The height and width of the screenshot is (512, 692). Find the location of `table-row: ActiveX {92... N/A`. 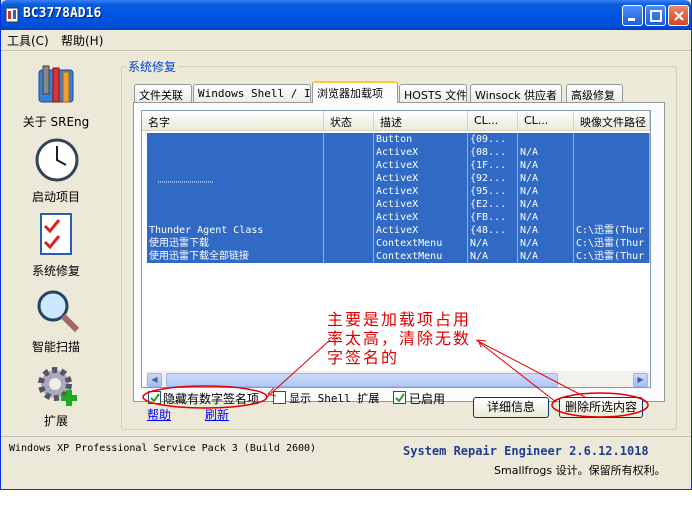

table-row: ActiveX {92... N/A is located at coordinates (398, 178).